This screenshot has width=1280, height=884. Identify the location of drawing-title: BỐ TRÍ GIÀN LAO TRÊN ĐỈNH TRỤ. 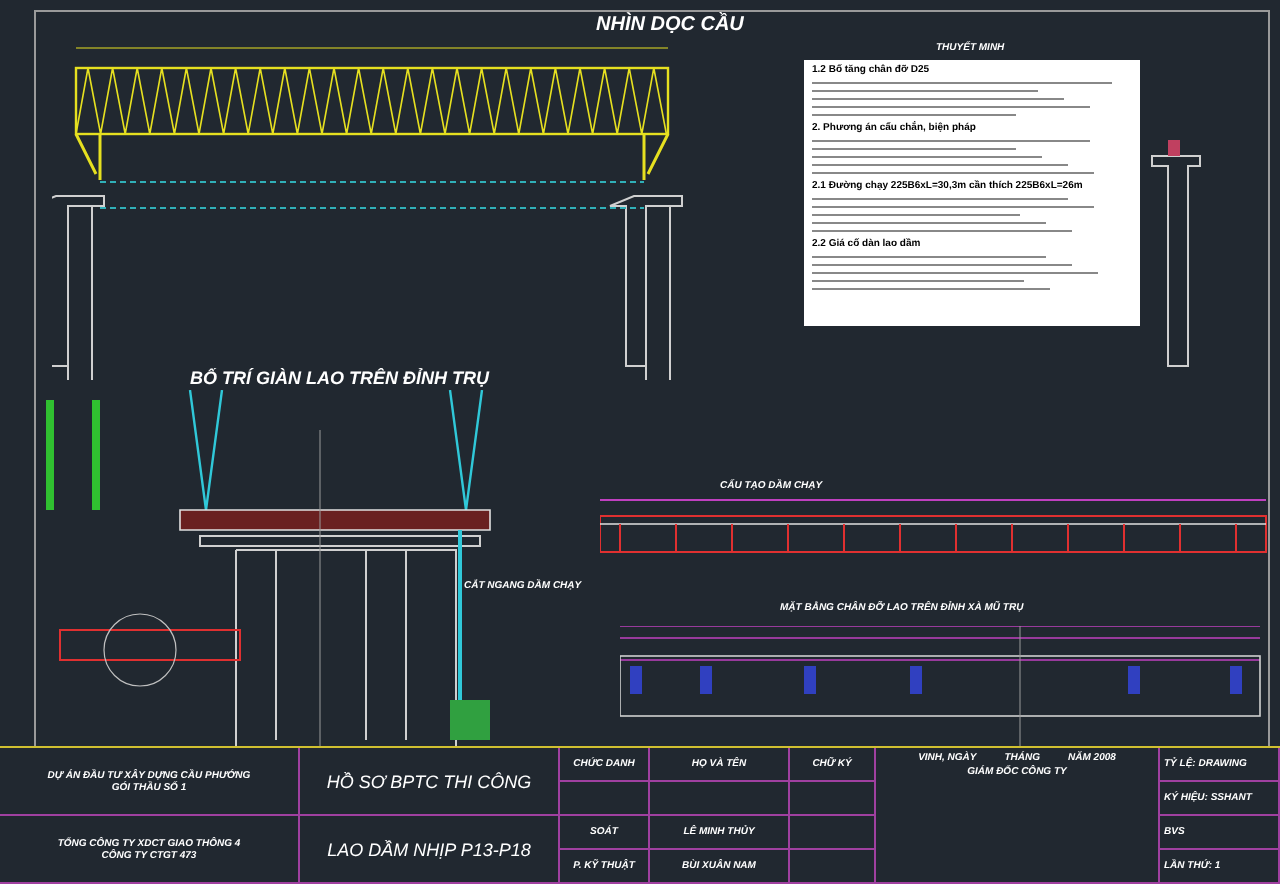
(339, 379).